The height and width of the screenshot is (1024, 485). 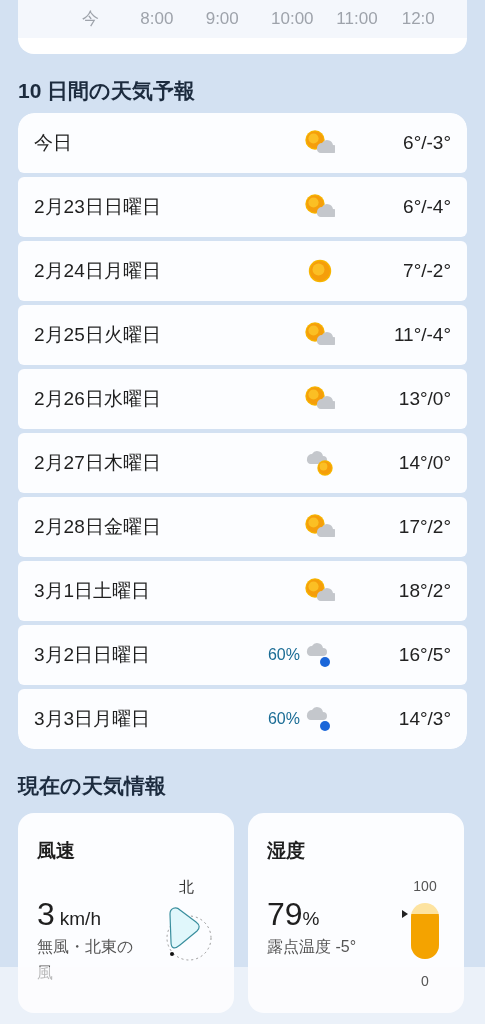 I want to click on card-title: 風速, so click(x=56, y=851).